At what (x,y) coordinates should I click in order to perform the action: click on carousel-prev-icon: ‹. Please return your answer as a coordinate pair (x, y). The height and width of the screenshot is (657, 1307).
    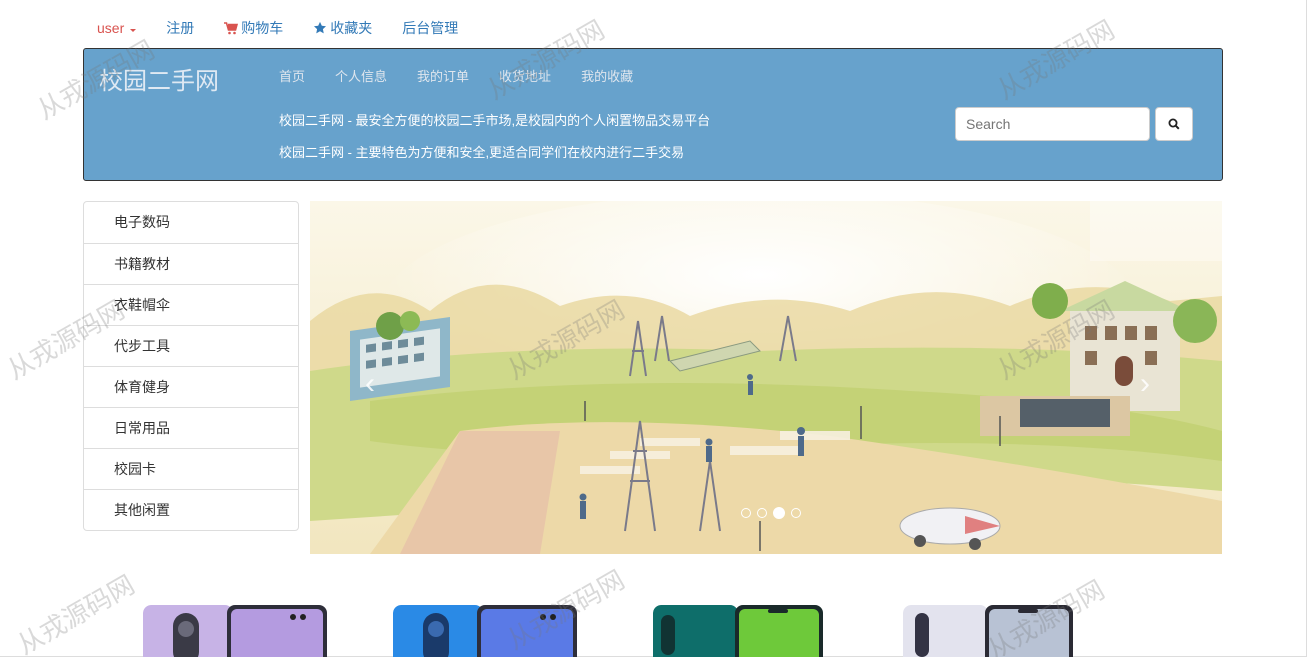
    Looking at the image, I should click on (370, 384).